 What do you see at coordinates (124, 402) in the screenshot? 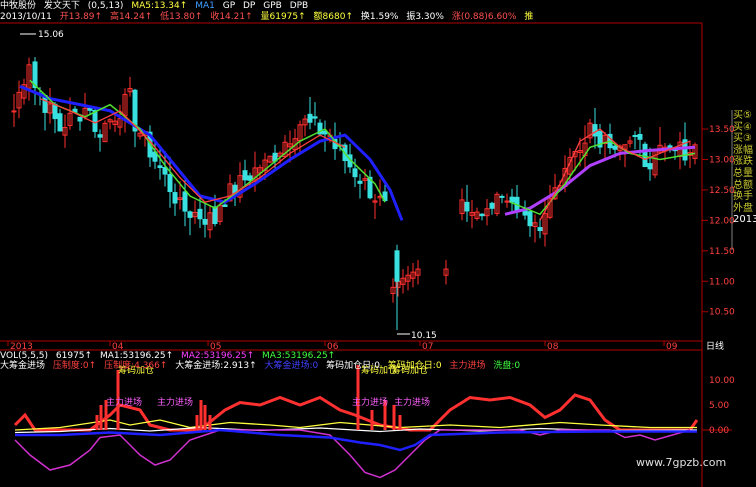
I see `main-entry-tag-1: 主力进场` at bounding box center [124, 402].